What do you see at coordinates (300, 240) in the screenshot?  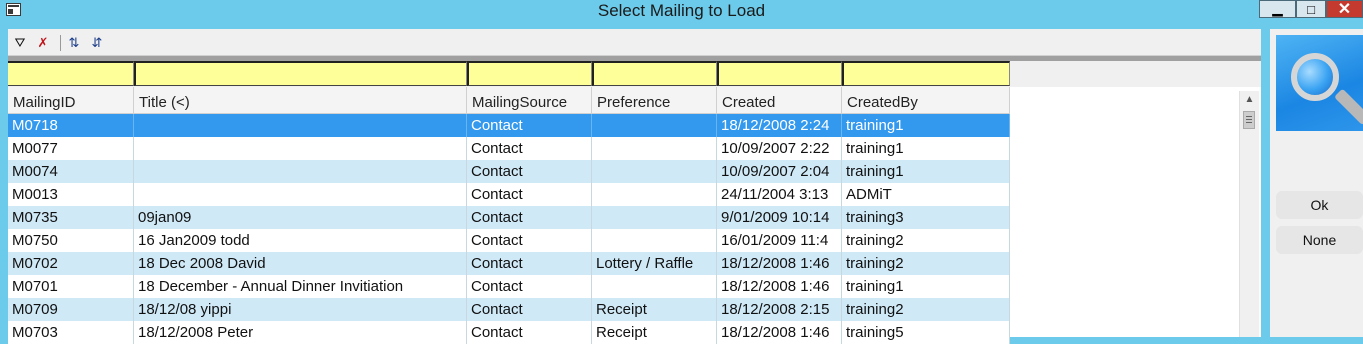 I see `cell-title: 16 Jan2009 todd` at bounding box center [300, 240].